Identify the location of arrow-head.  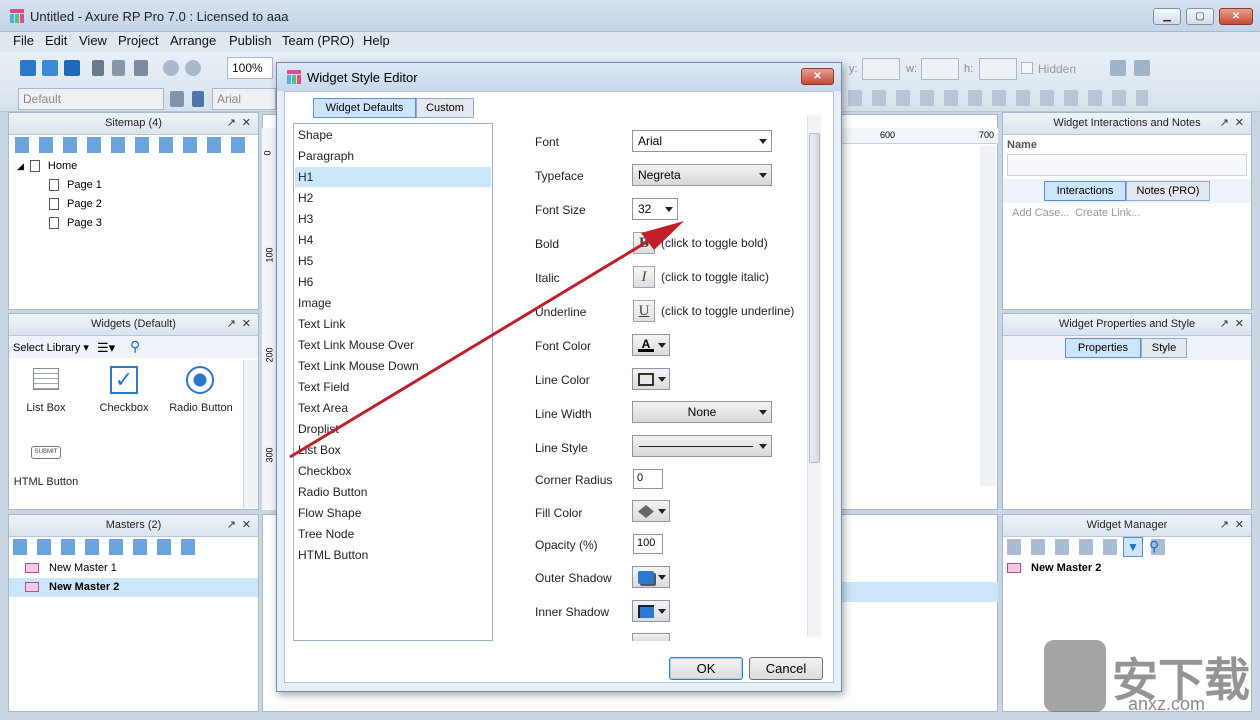
(662, 235).